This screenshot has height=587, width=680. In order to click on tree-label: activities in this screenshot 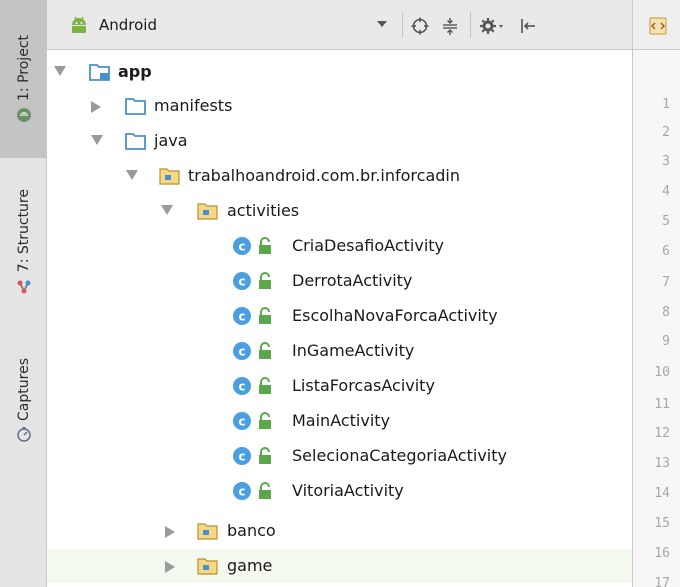, I will do `click(263, 210)`.